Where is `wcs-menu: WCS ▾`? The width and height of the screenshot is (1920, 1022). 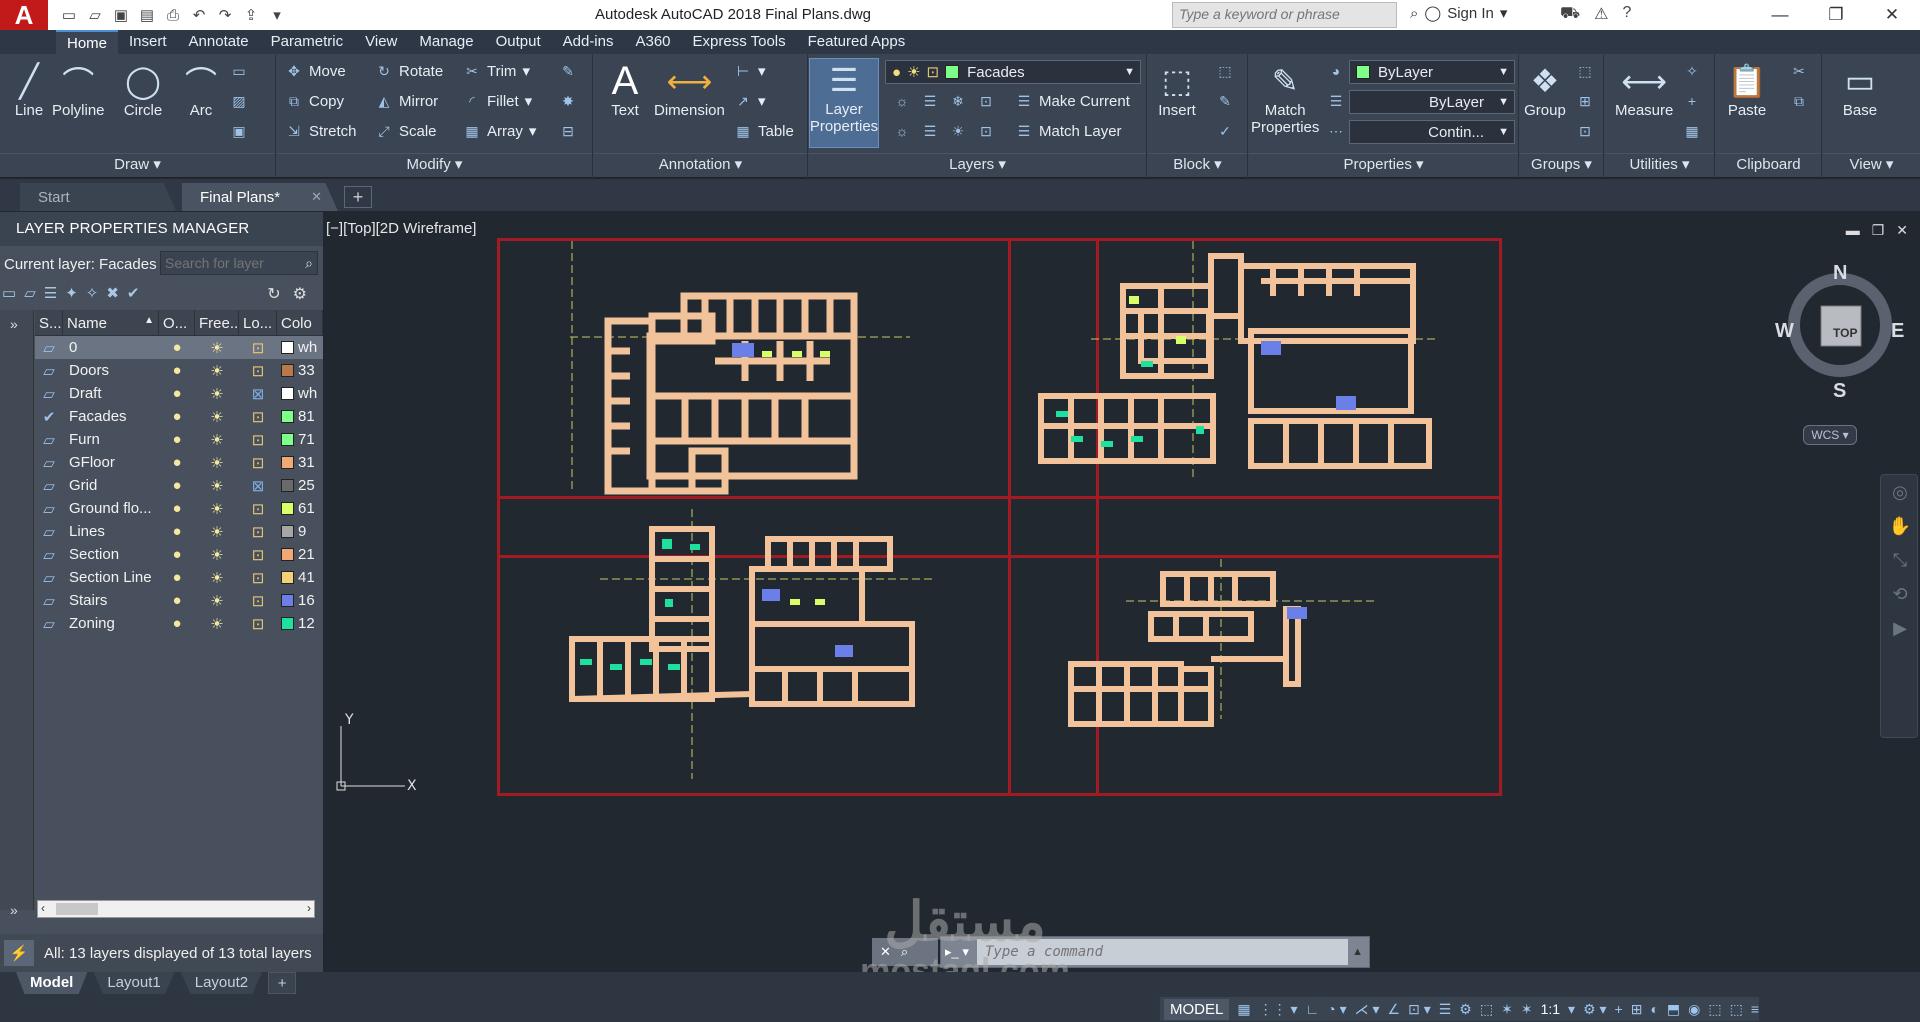 wcs-menu: WCS ▾ is located at coordinates (1830, 435).